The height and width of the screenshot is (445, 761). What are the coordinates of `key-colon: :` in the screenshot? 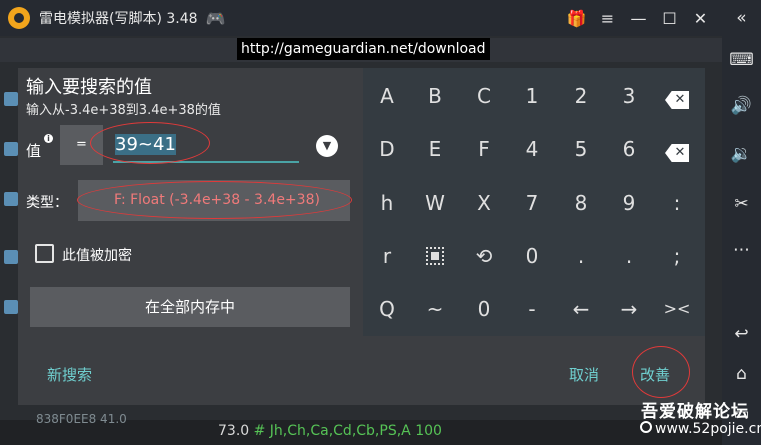 It's located at (677, 203).